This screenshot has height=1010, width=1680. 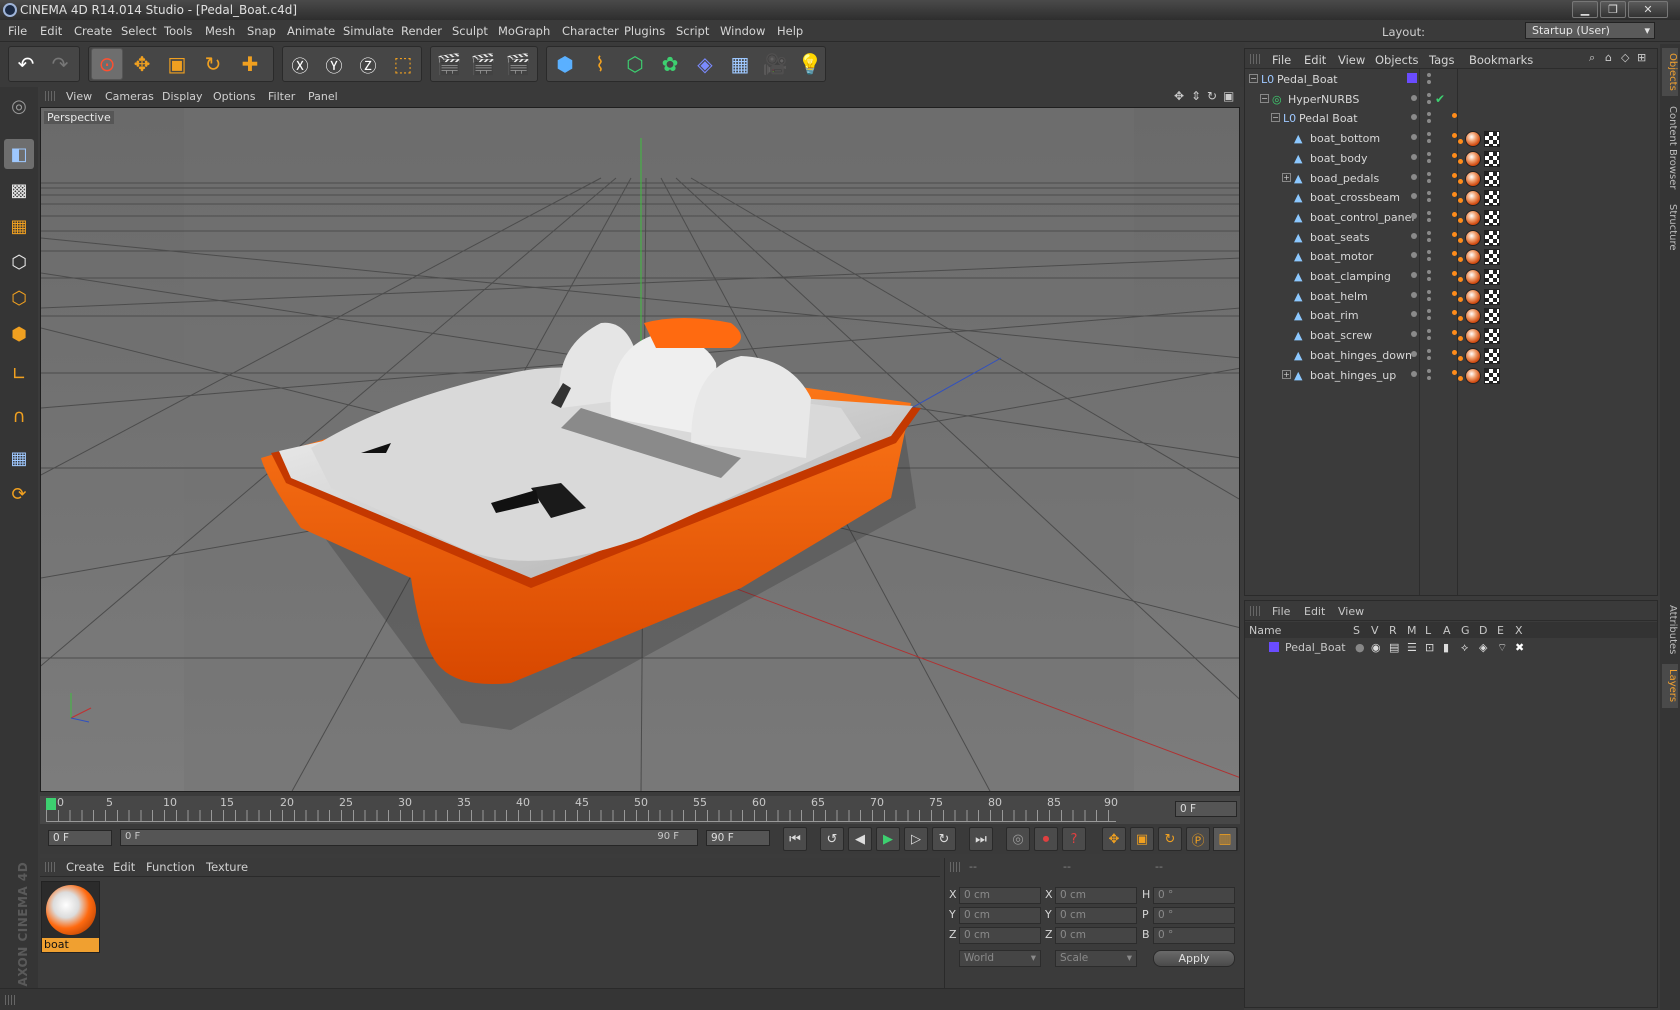 I want to click on live-selection-icon: ⊙, so click(x=107, y=64).